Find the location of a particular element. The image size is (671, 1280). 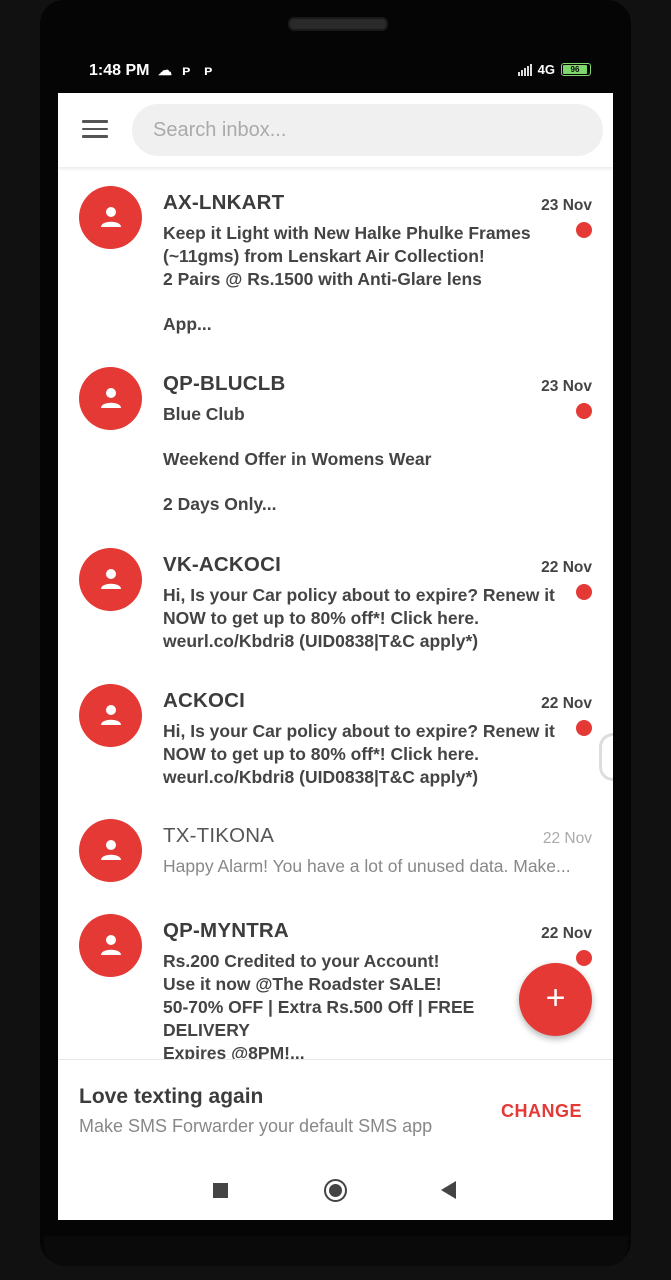

back-icon is located at coordinates (448, 1190).